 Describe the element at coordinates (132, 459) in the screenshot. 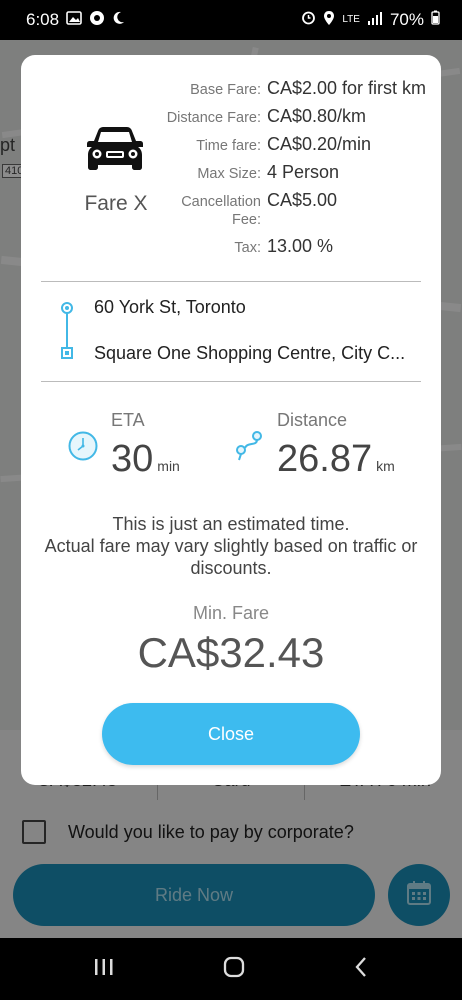

I see `eta-number: 30` at that location.